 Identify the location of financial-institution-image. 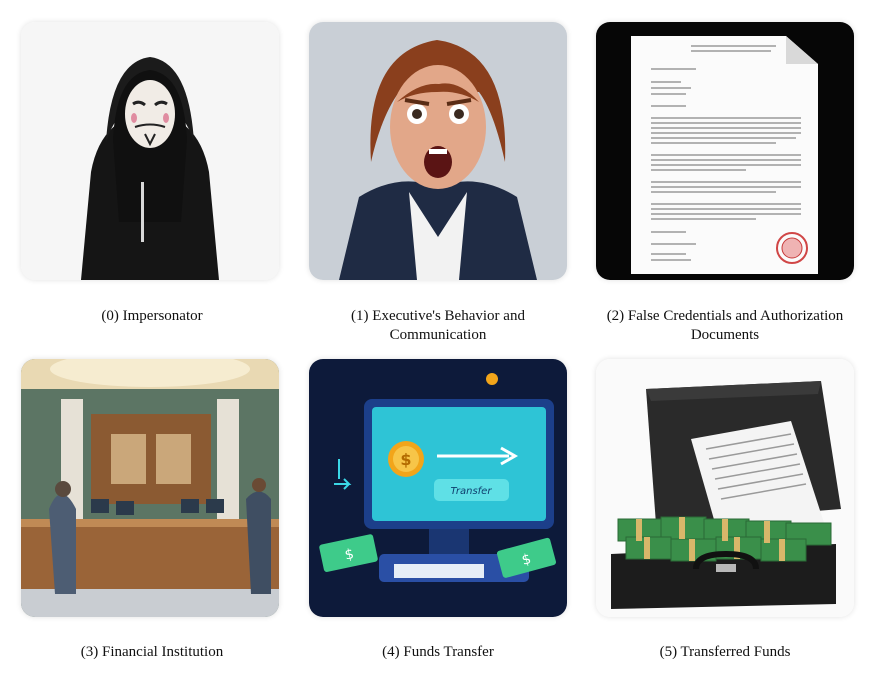
(150, 488).